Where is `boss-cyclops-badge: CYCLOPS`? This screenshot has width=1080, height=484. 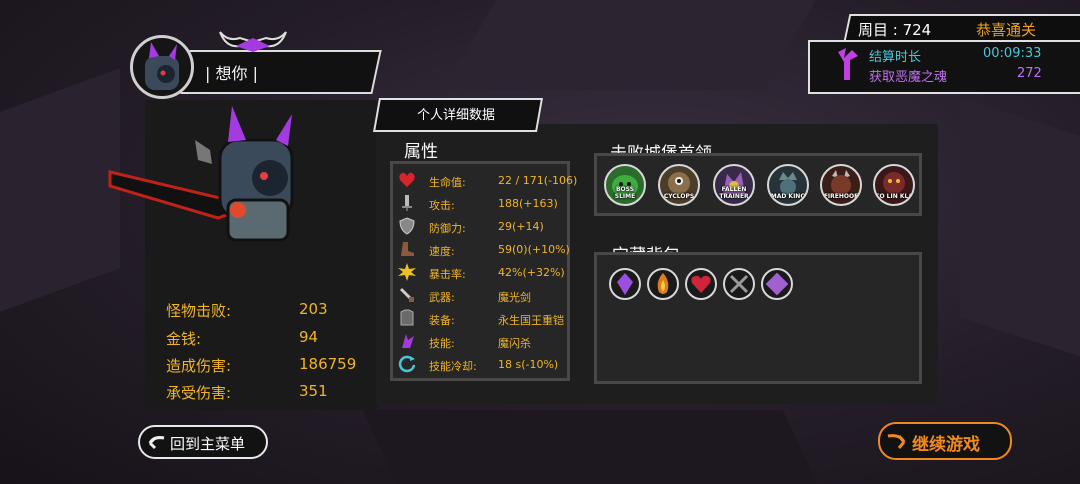
boss-cyclops-badge: CYCLOPS is located at coordinates (679, 185).